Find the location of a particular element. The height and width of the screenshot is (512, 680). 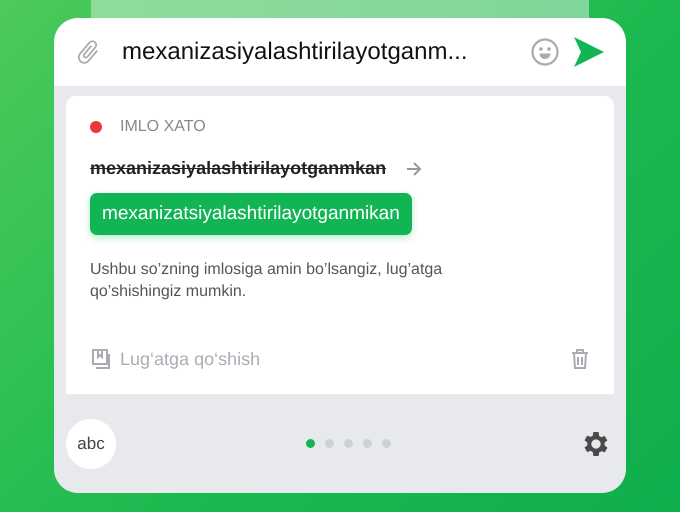

send-icon is located at coordinates (589, 52).